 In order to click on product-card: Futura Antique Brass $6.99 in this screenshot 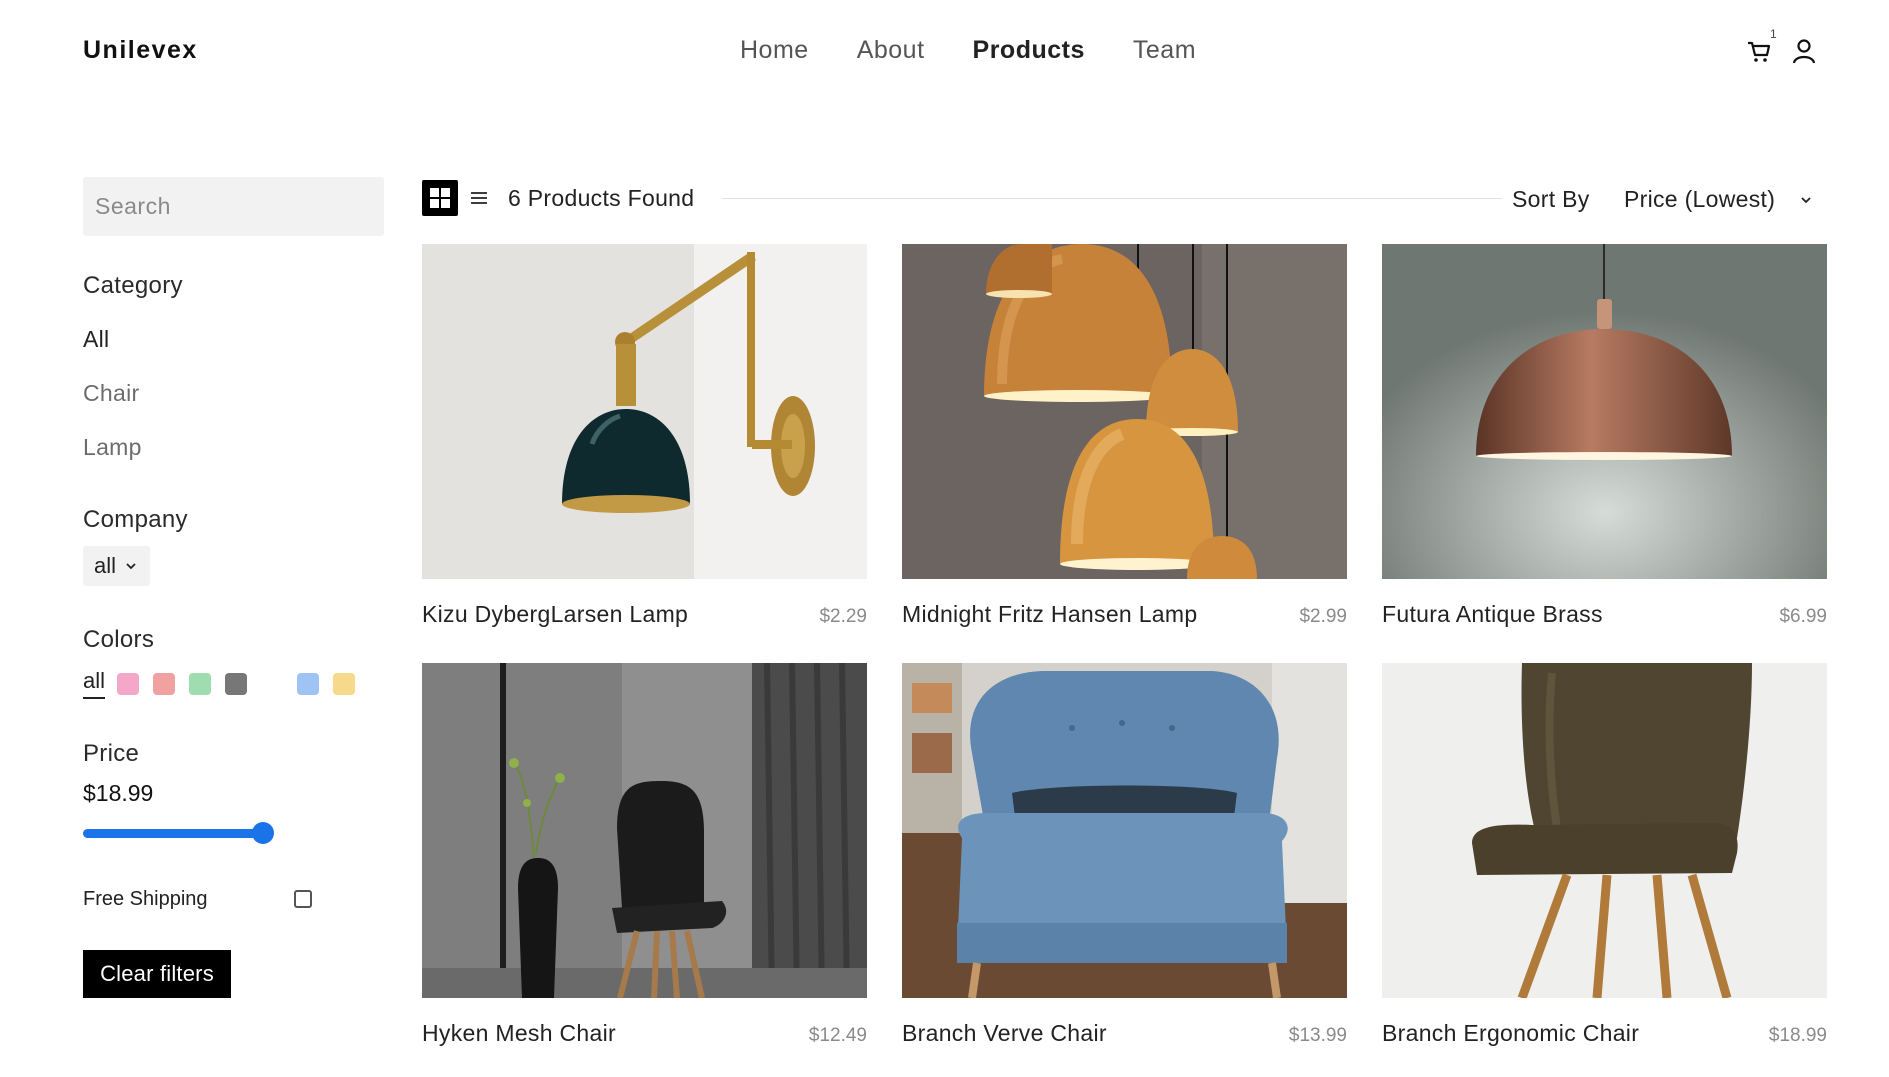, I will do `click(1604, 436)`.